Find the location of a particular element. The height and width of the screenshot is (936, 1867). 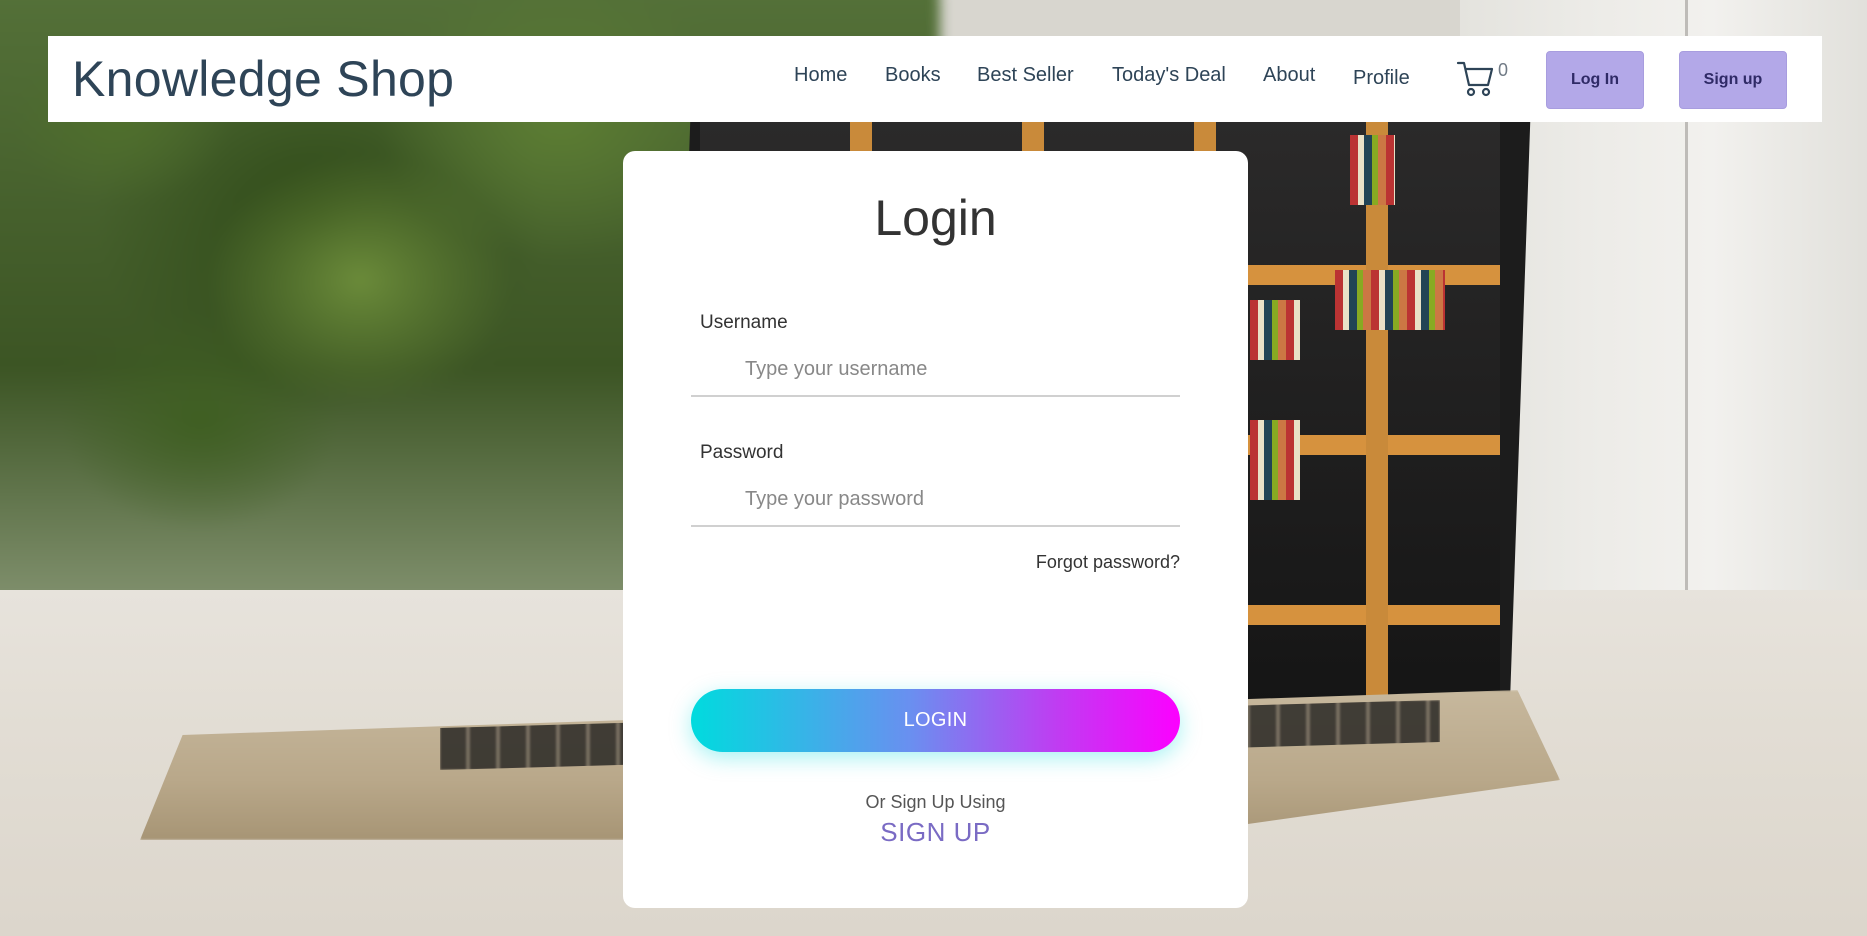

nav-about: About is located at coordinates (1289, 75).